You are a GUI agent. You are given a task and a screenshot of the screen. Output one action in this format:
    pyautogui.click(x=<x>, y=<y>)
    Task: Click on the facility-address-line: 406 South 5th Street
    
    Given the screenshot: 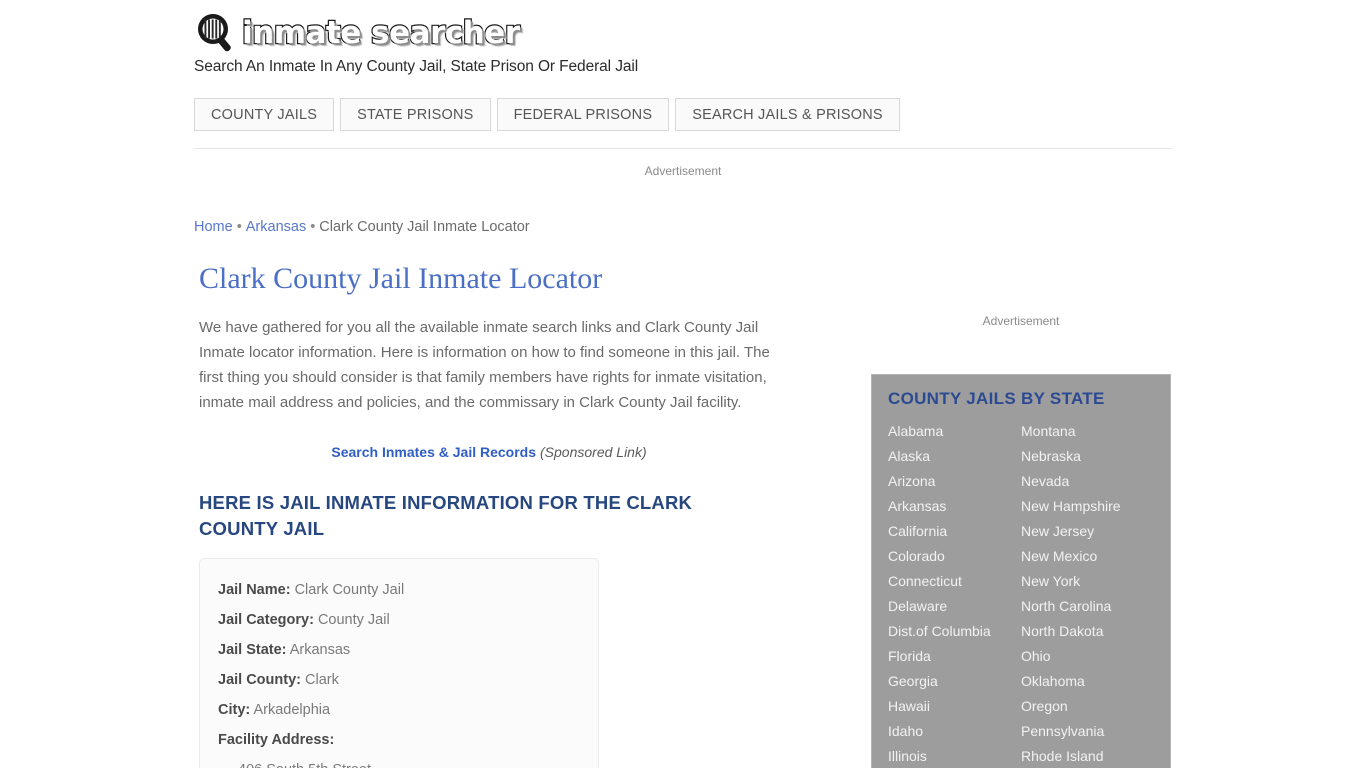 What is the action you would take?
    pyautogui.click(x=399, y=761)
    